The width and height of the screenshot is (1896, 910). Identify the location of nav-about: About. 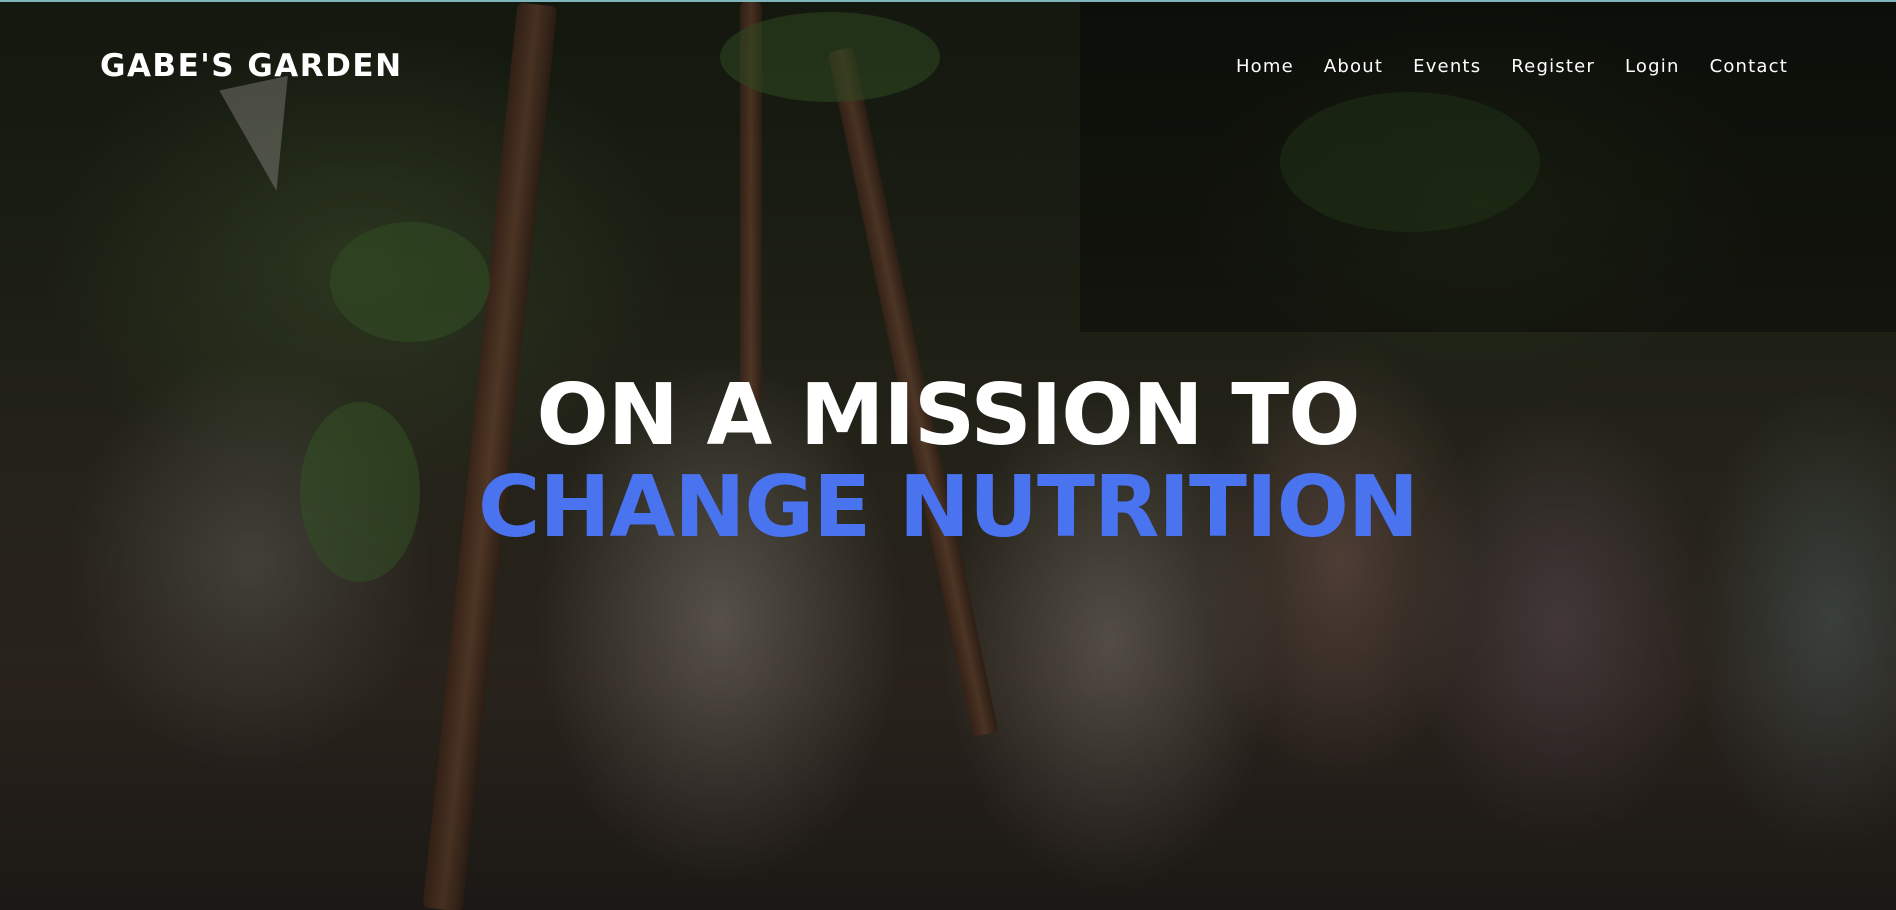
(1353, 66).